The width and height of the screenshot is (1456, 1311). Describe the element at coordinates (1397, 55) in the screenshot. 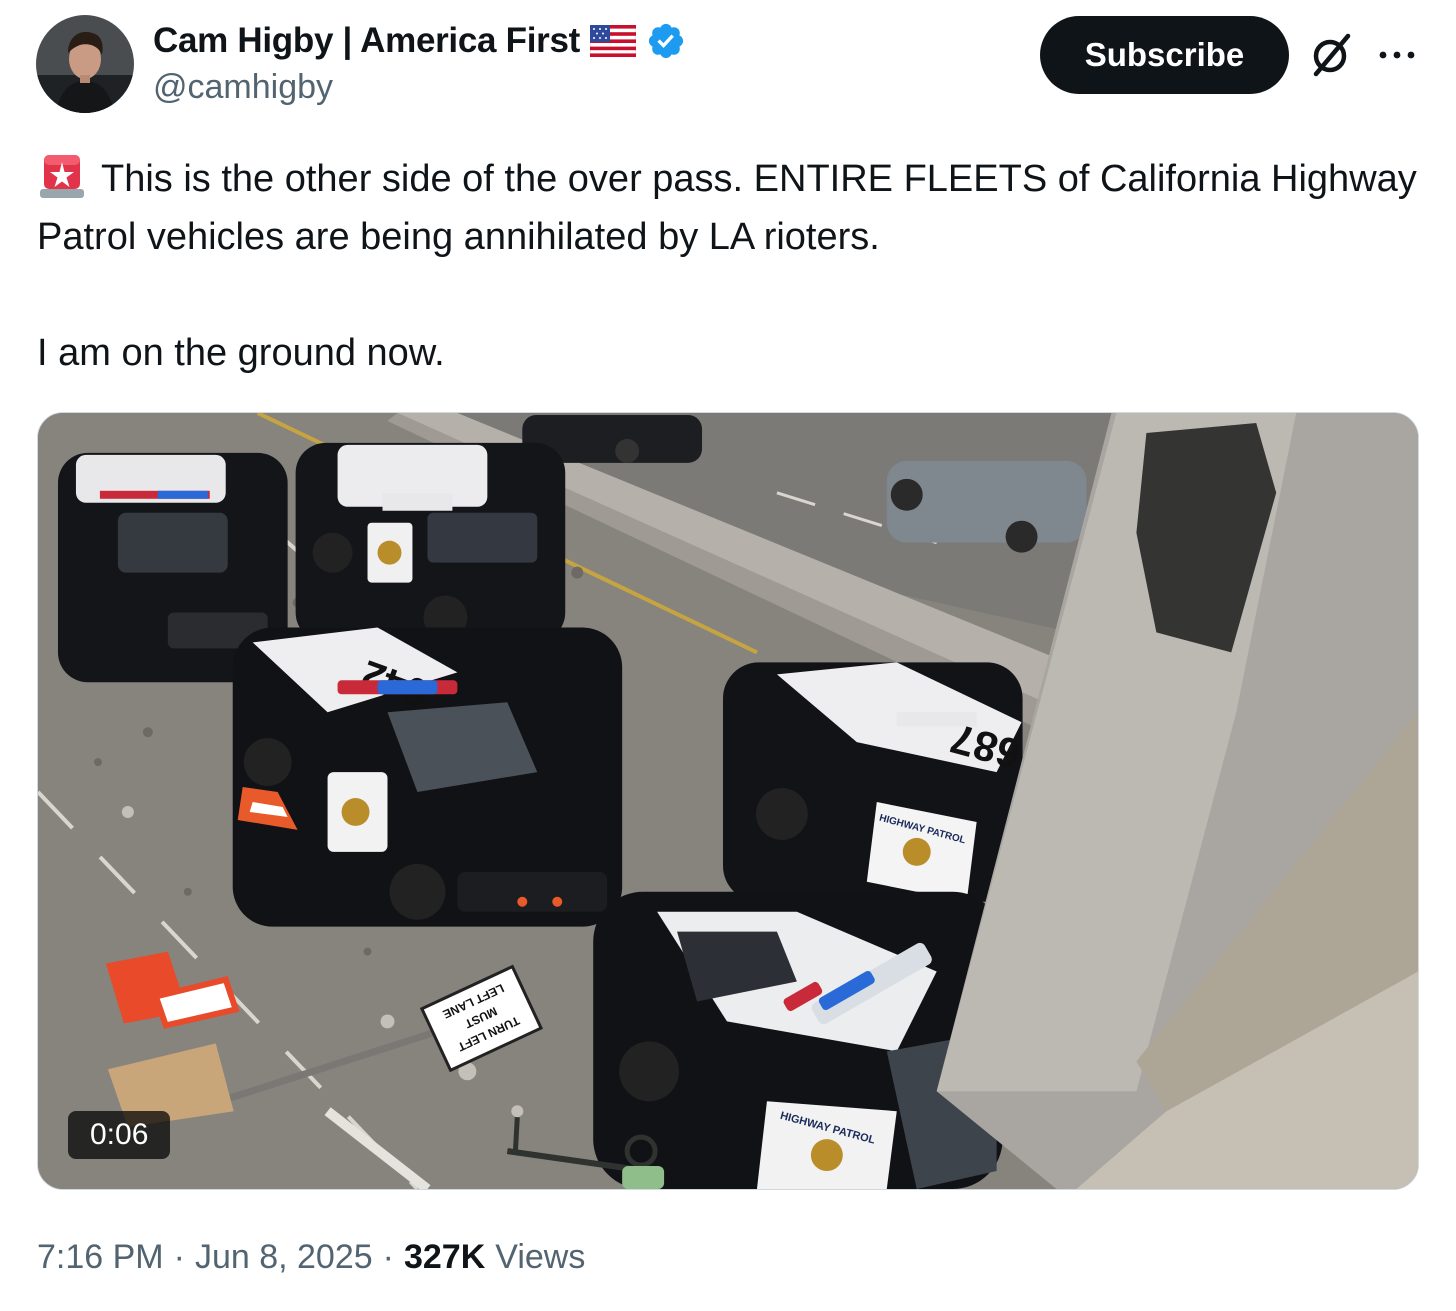

I see `more-options-icon` at that location.